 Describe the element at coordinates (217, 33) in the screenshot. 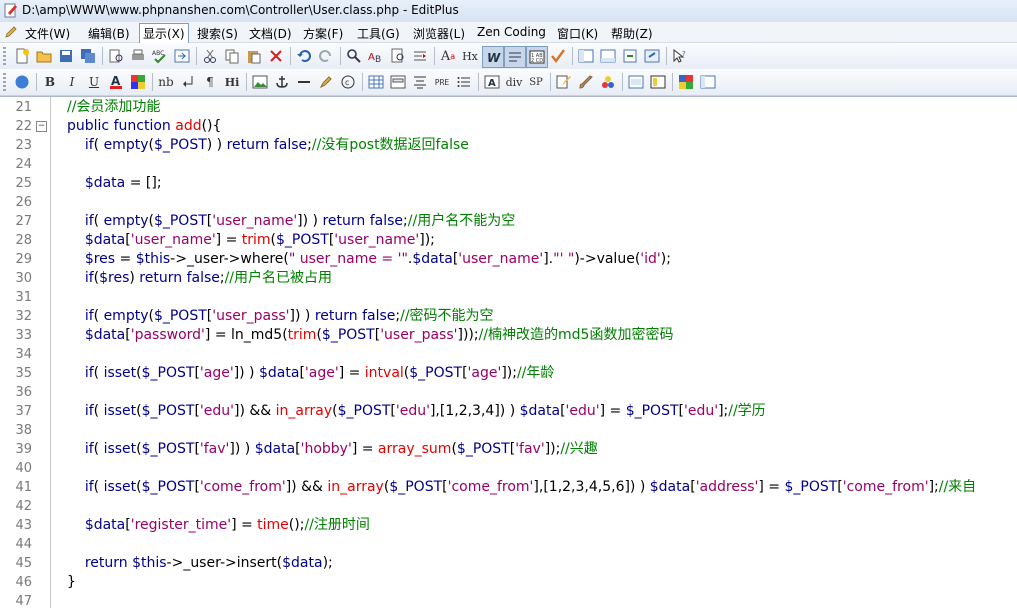

I see `menu-item: 搜索(S)` at that location.